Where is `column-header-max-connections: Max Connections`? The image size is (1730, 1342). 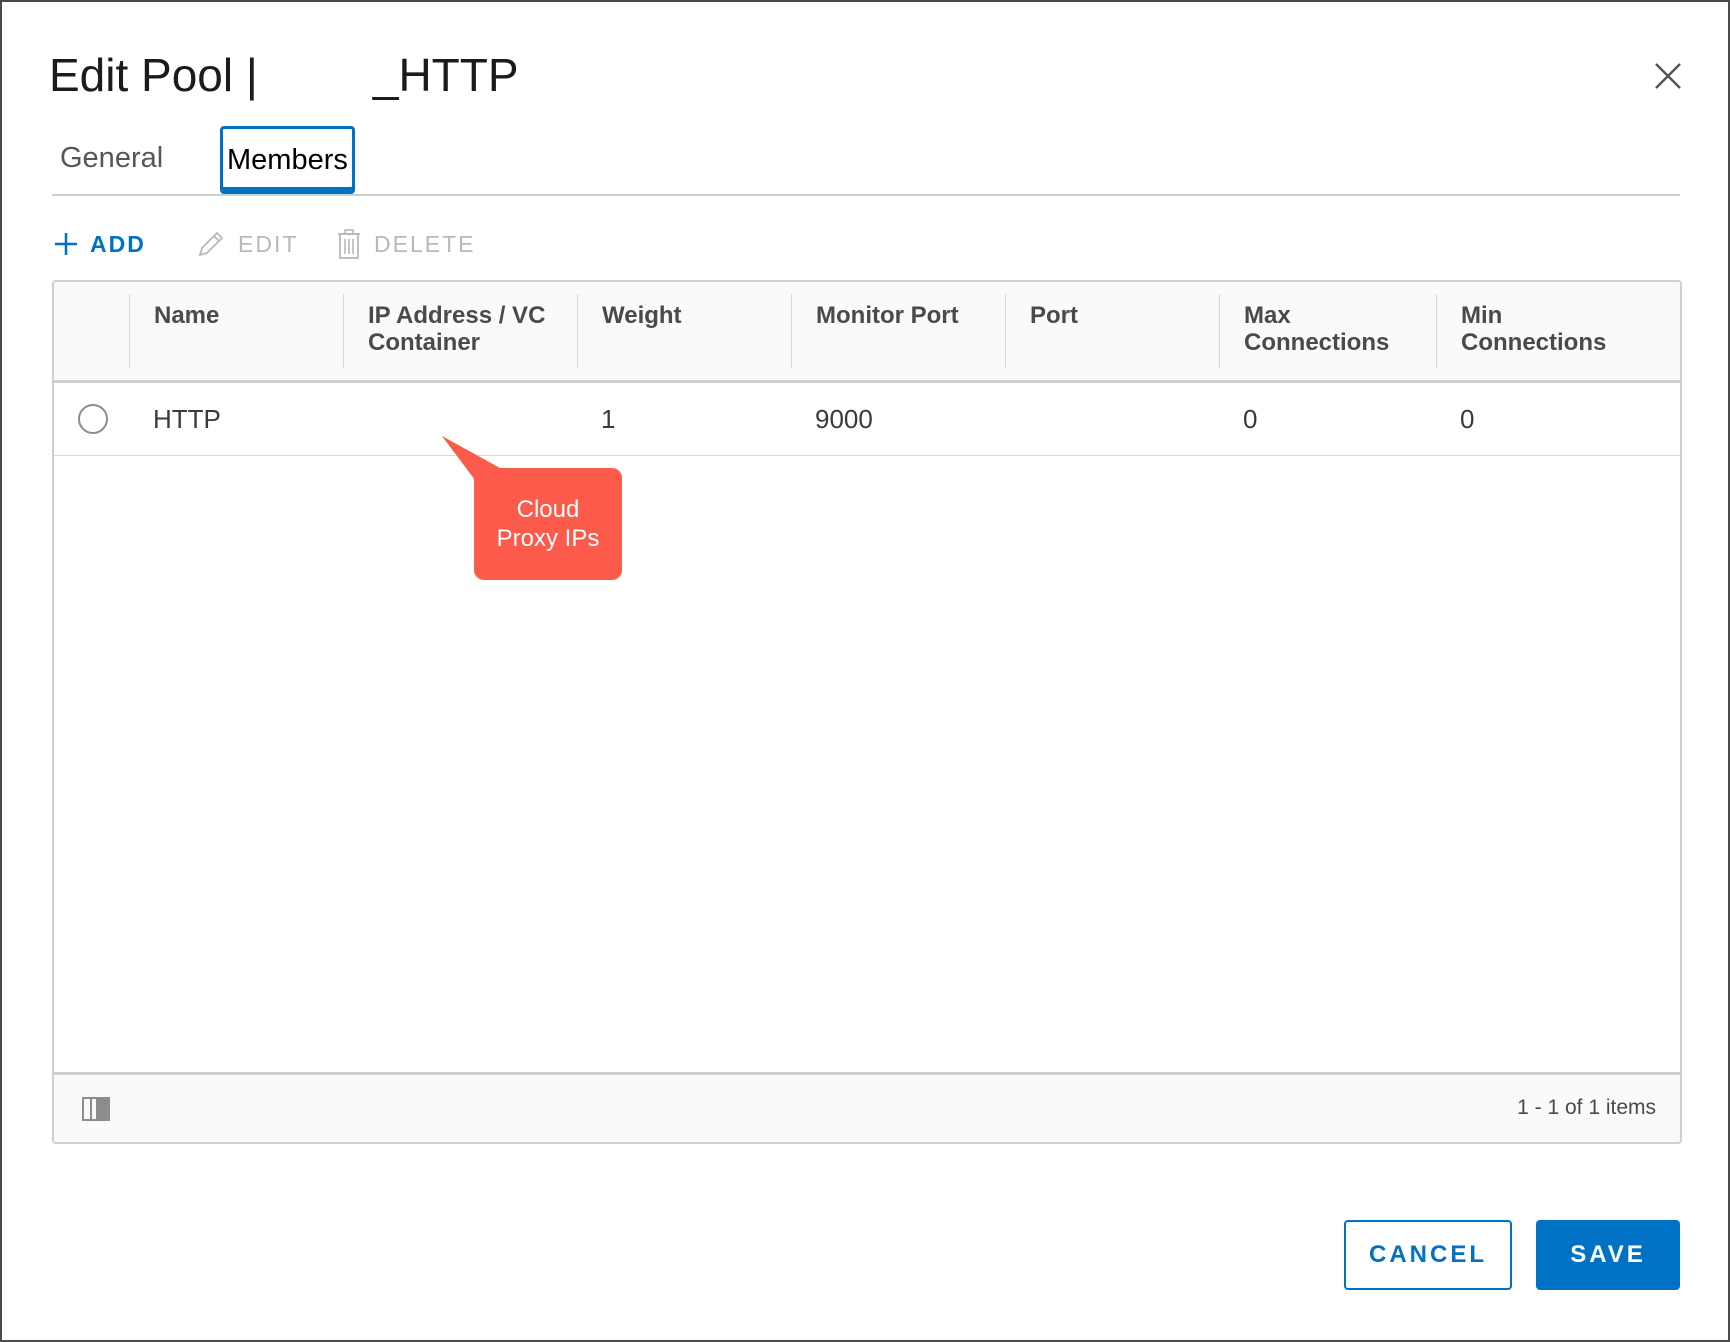 column-header-max-connections: Max Connections is located at coordinates (1327, 331).